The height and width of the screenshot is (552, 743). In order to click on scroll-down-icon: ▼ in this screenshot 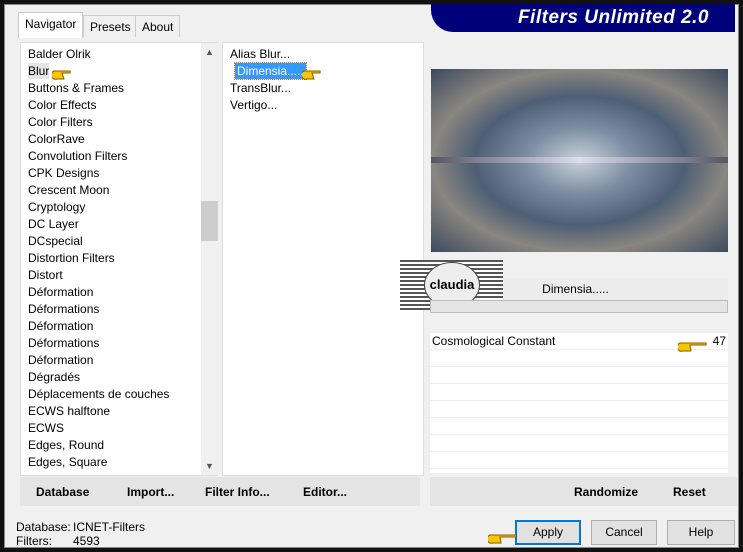, I will do `click(209, 466)`.